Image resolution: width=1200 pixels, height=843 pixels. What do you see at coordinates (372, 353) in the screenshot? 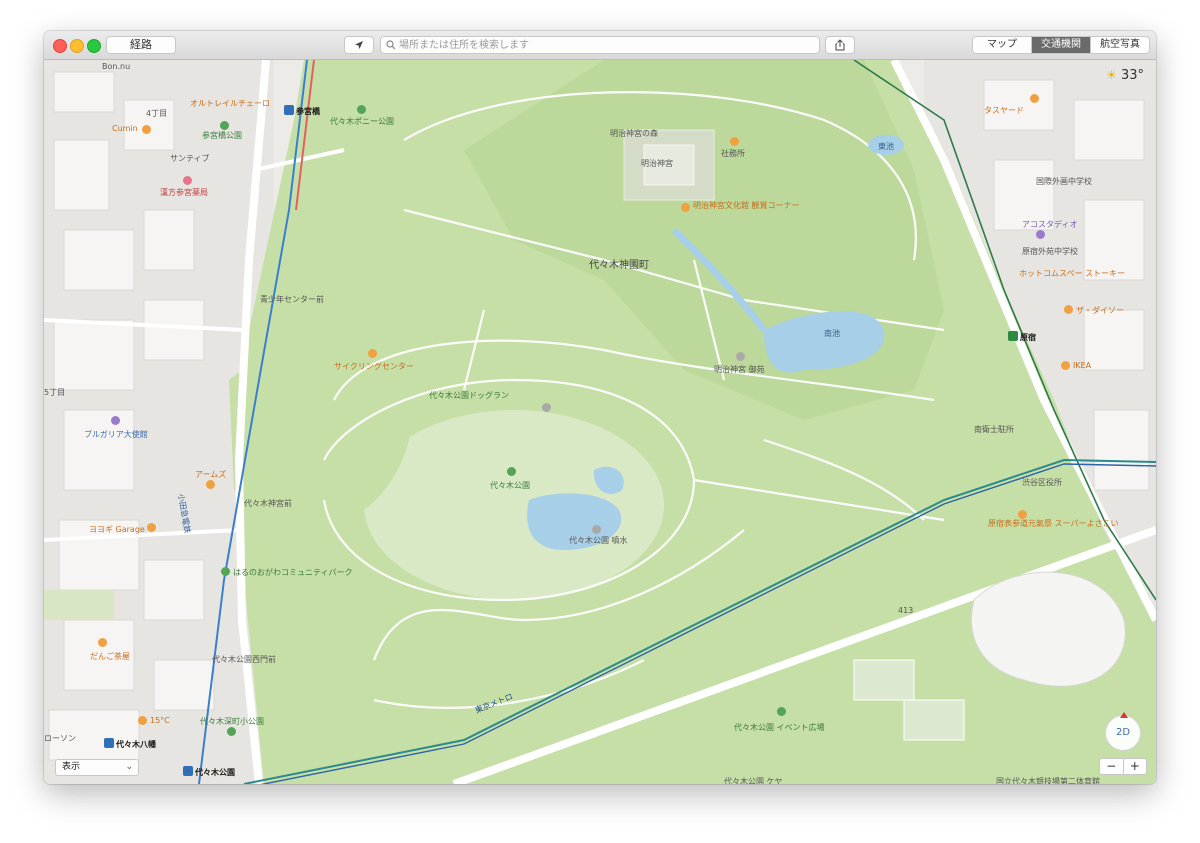
I see `cycling-icon` at bounding box center [372, 353].